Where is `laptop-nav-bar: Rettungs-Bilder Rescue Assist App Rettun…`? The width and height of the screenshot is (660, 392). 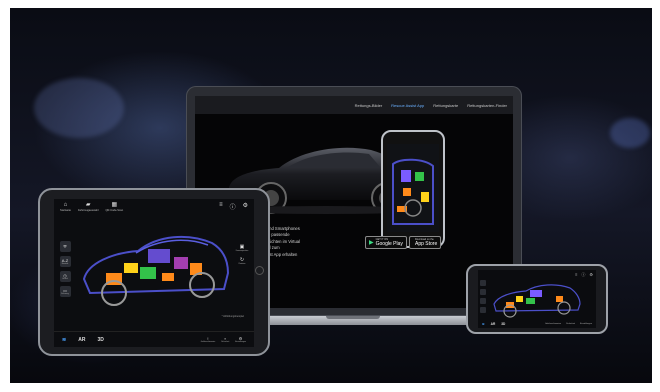
laptop-nav-bar: Rettungs-Bilder Rescue Assist App Rettun… is located at coordinates (354, 105).